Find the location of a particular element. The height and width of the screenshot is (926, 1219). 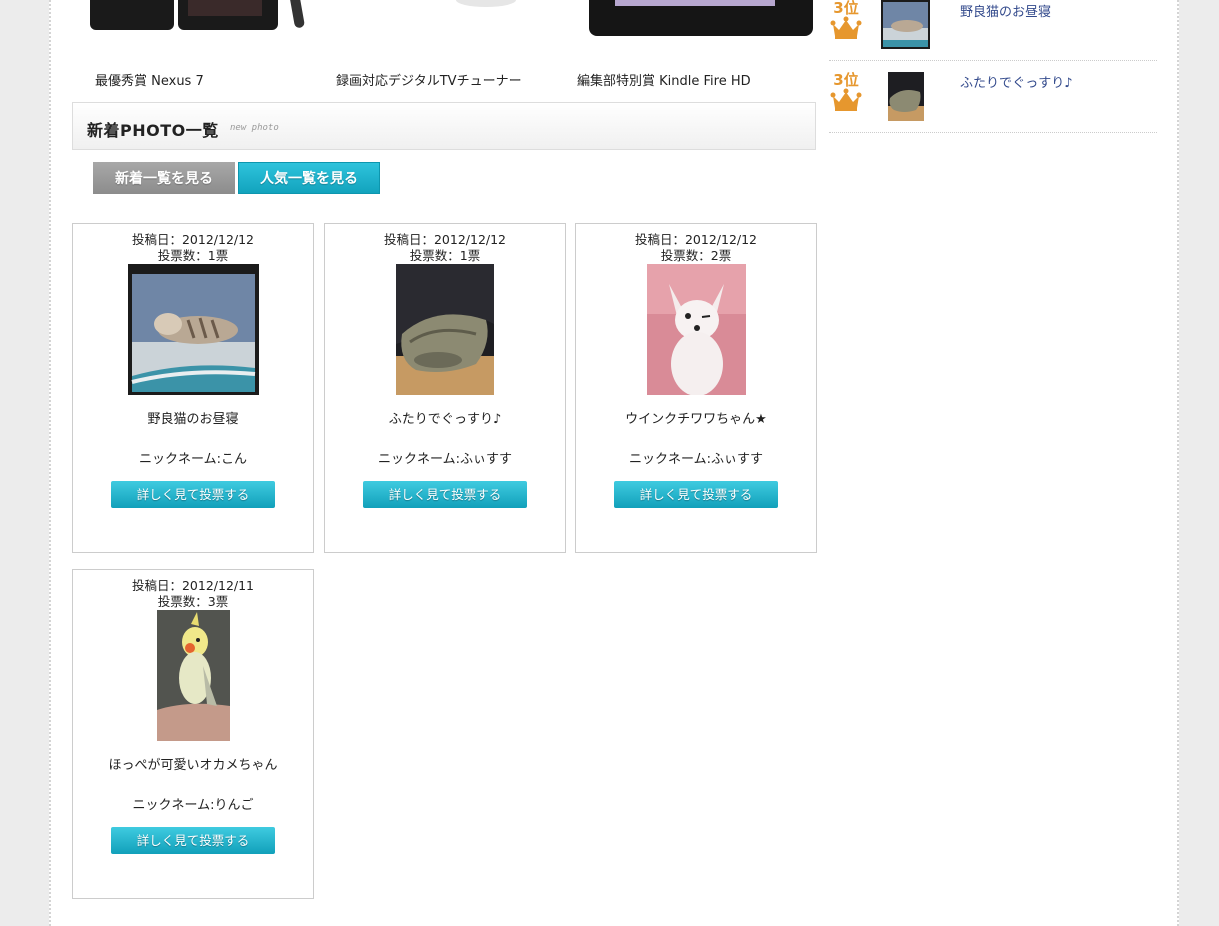

cat-photo is located at coordinates (193, 329).